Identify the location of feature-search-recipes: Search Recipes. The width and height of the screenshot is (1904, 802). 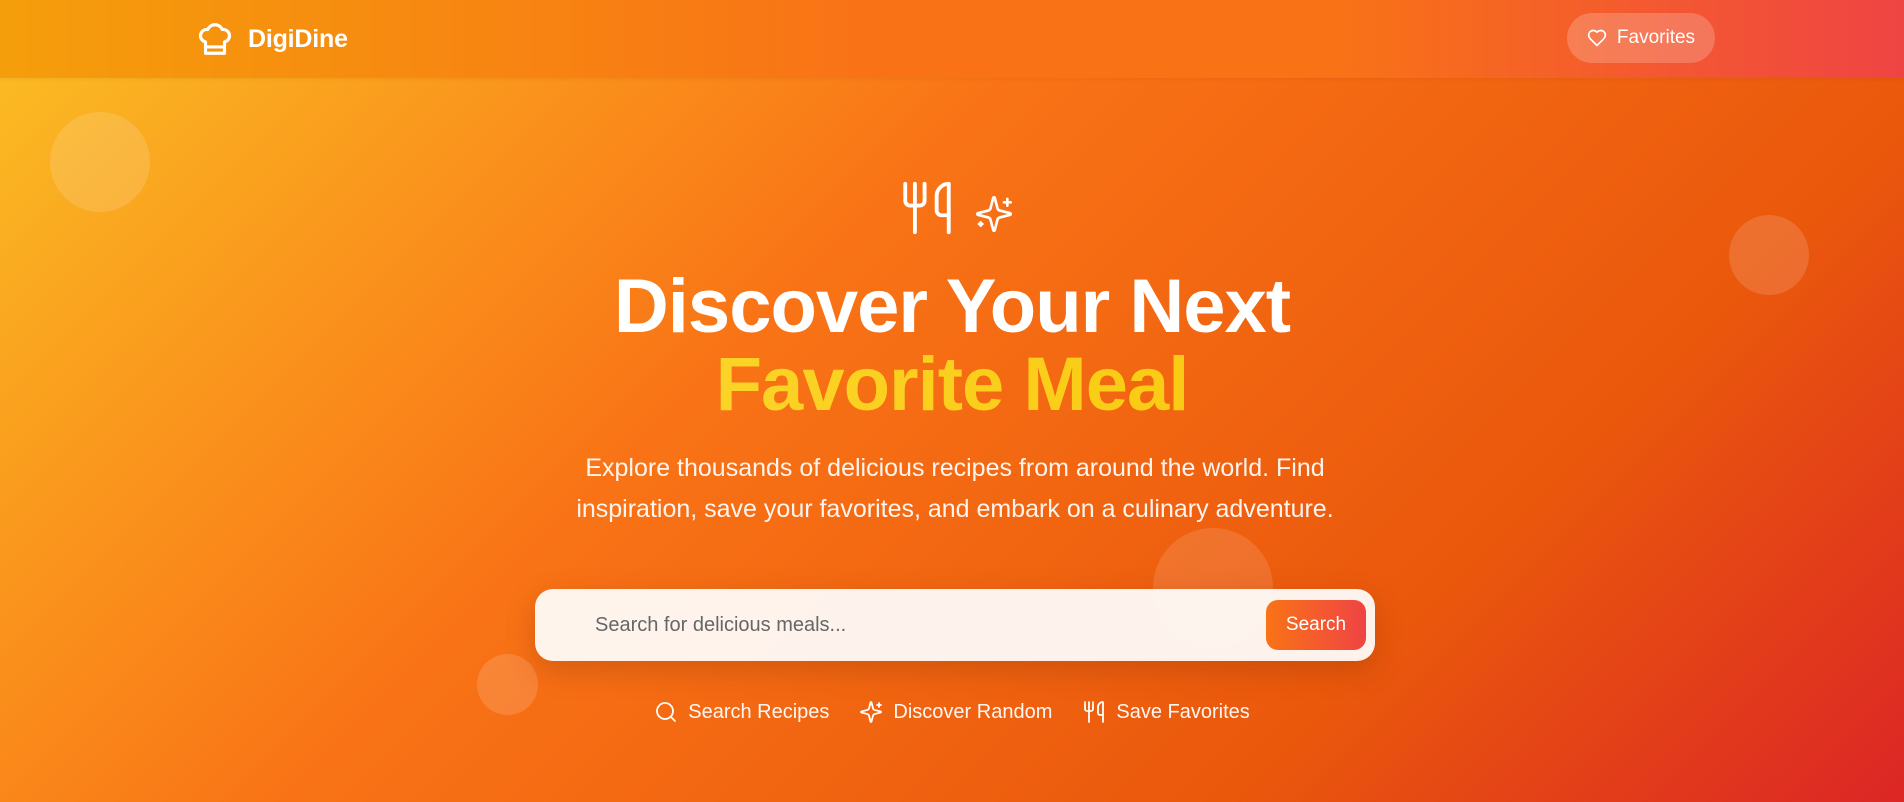
(741, 712).